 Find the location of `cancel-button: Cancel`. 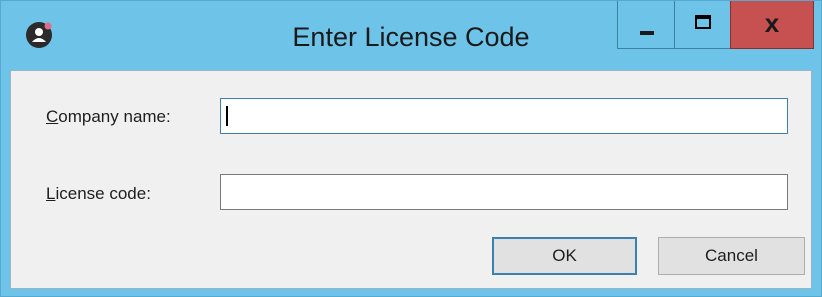

cancel-button: Cancel is located at coordinates (731, 256).